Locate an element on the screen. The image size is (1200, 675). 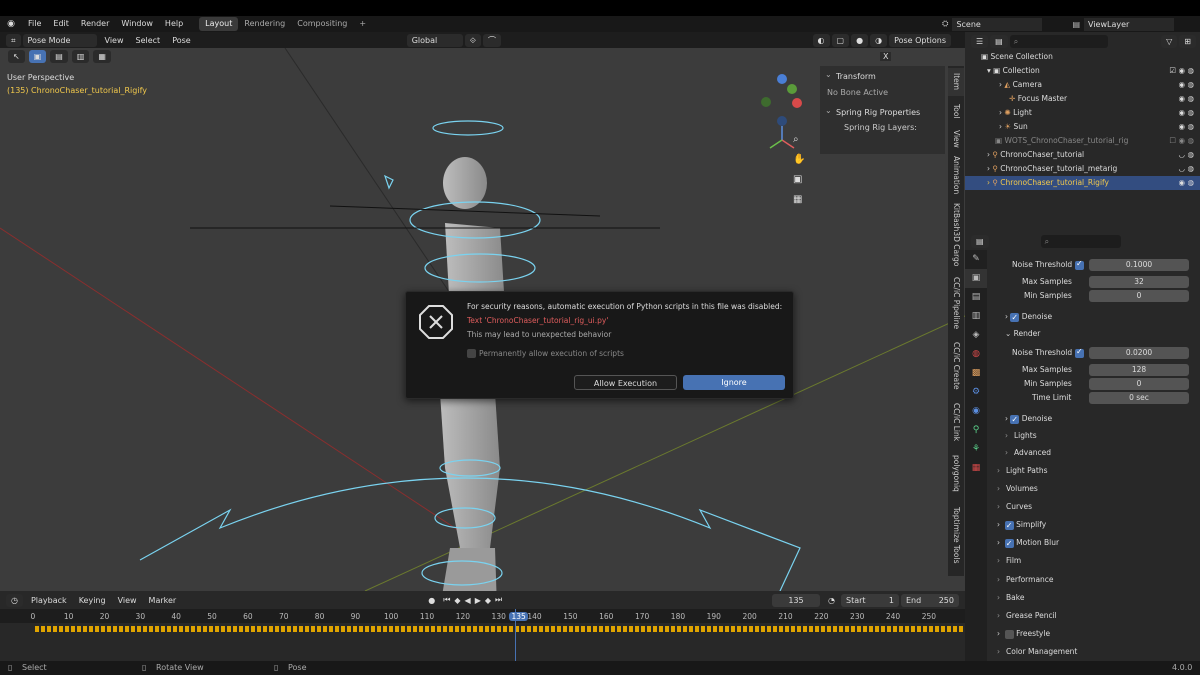
tab-cc-link: CC/iC Link is located at coordinates (956, 422).